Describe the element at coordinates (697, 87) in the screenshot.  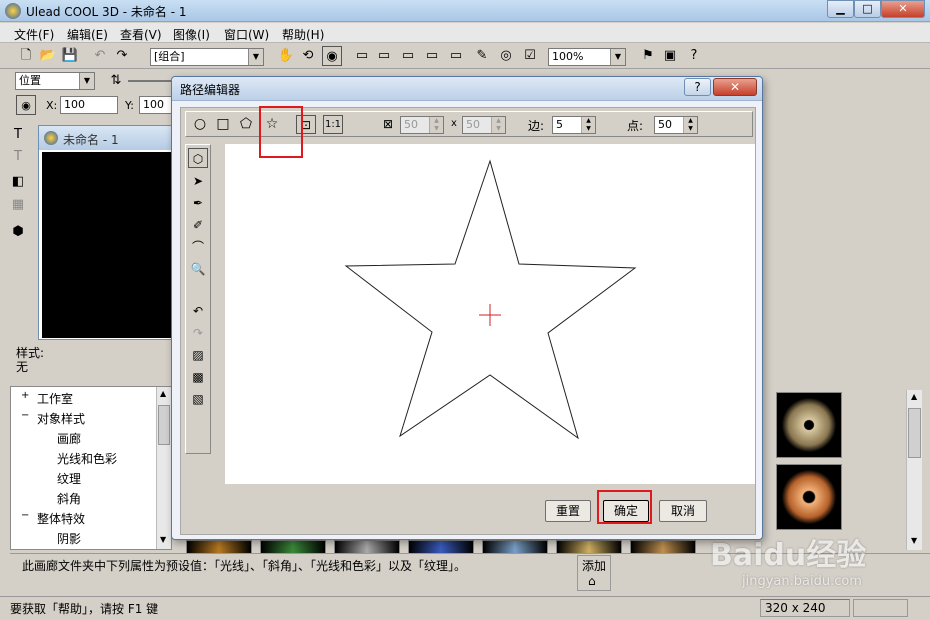
I see `dialog-help-button: ?` at that location.